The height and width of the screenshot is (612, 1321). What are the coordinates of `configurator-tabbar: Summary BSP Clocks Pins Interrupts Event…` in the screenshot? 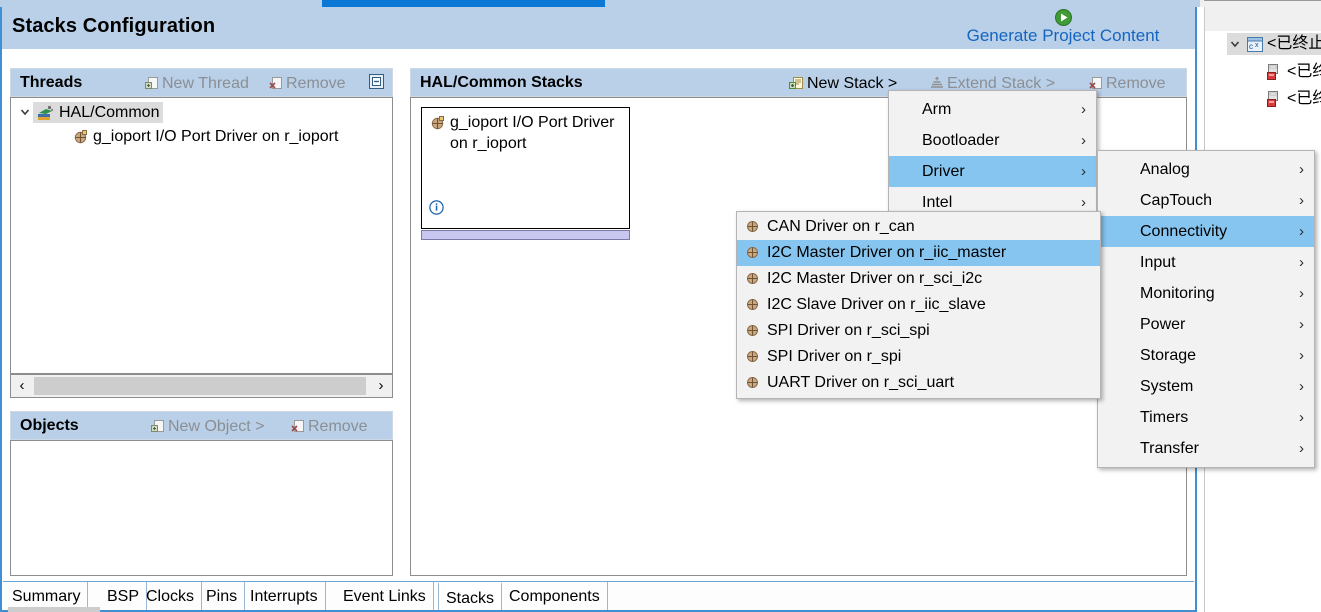 It's located at (598, 595).